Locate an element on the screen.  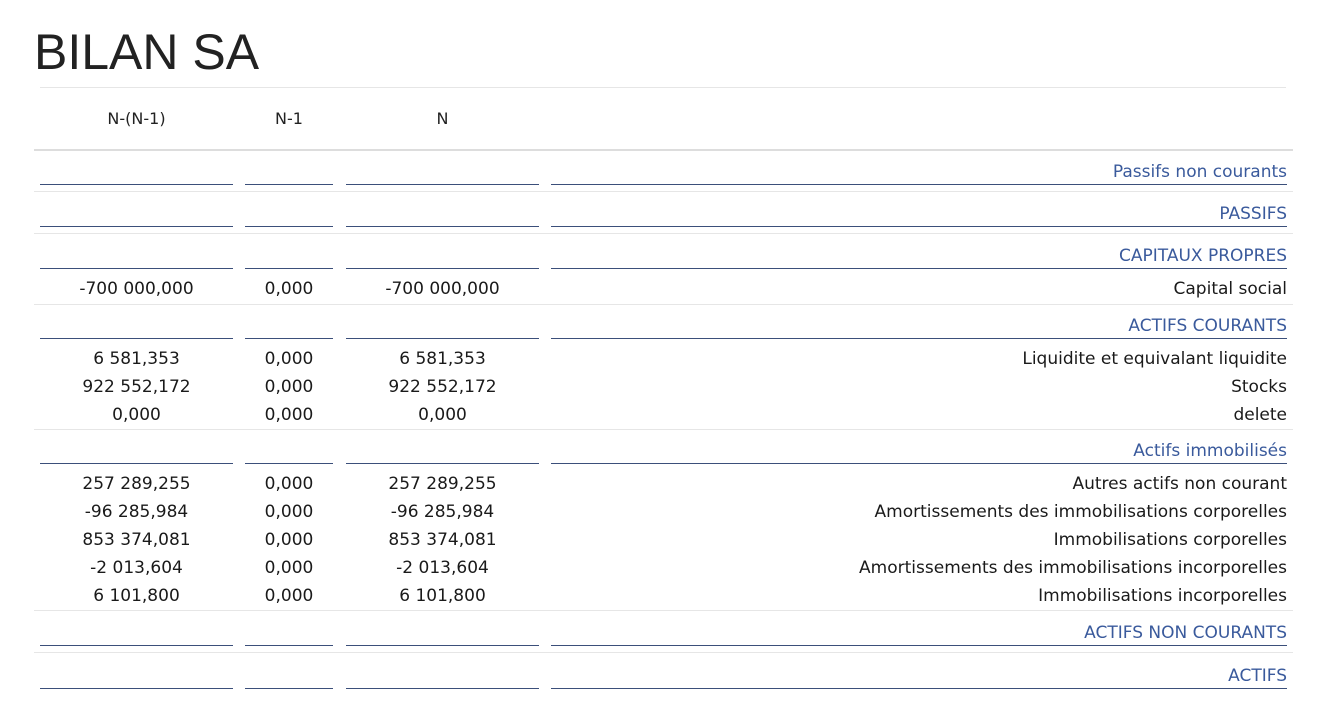
account-label: delete is located at coordinates (1260, 415).